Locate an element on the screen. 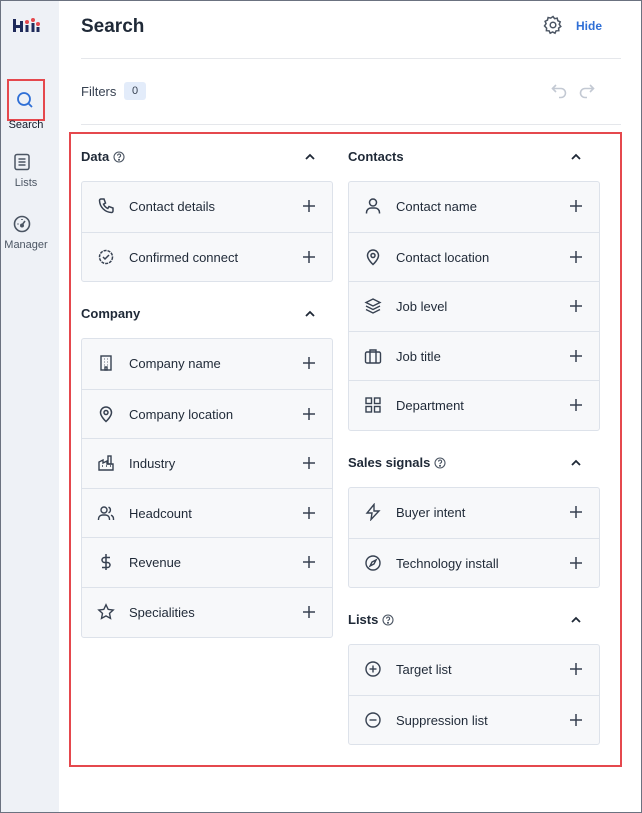  filter-row-suppression-list: Suppression list is located at coordinates (474, 719).